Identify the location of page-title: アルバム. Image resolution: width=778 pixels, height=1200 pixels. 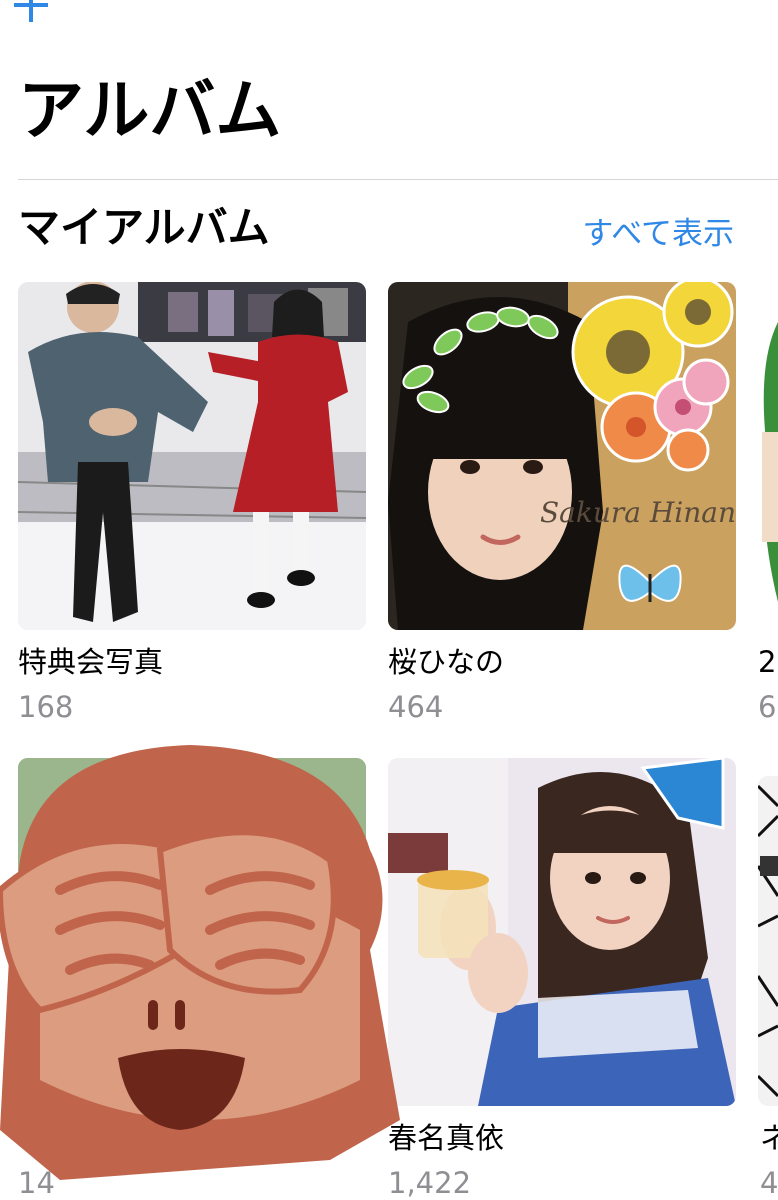
(150, 110).